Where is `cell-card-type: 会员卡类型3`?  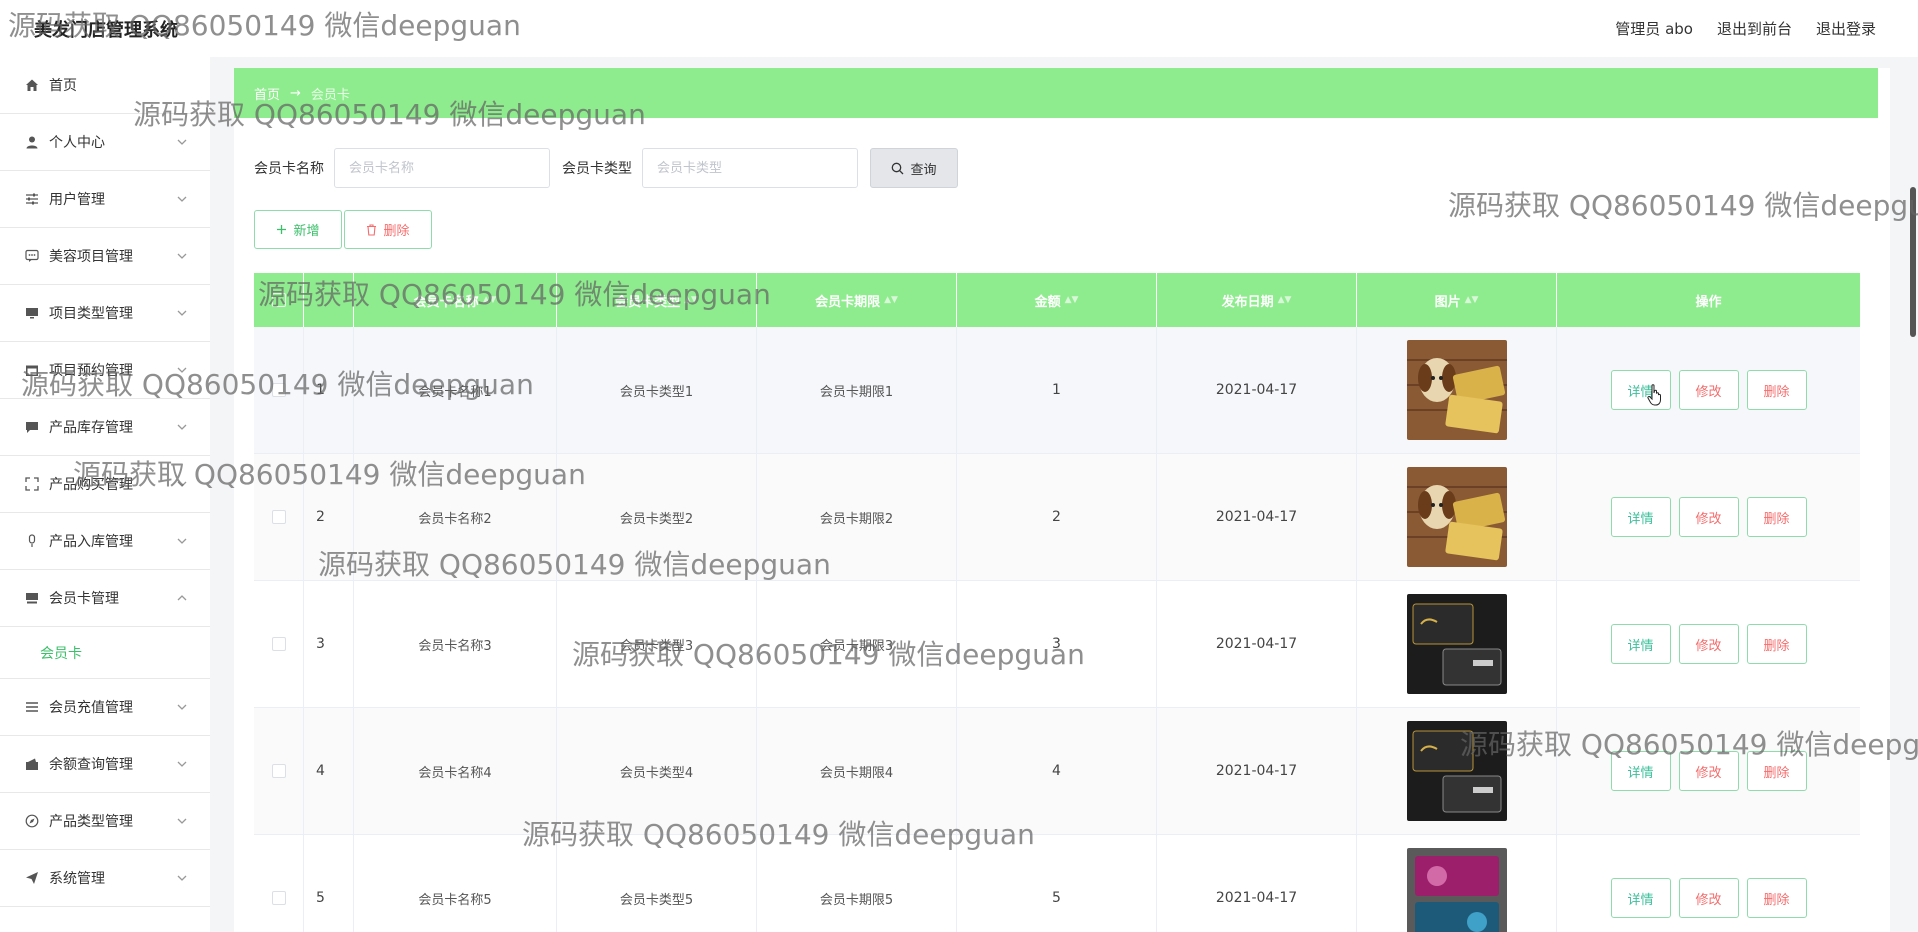 cell-card-type: 会员卡类型3 is located at coordinates (657, 644).